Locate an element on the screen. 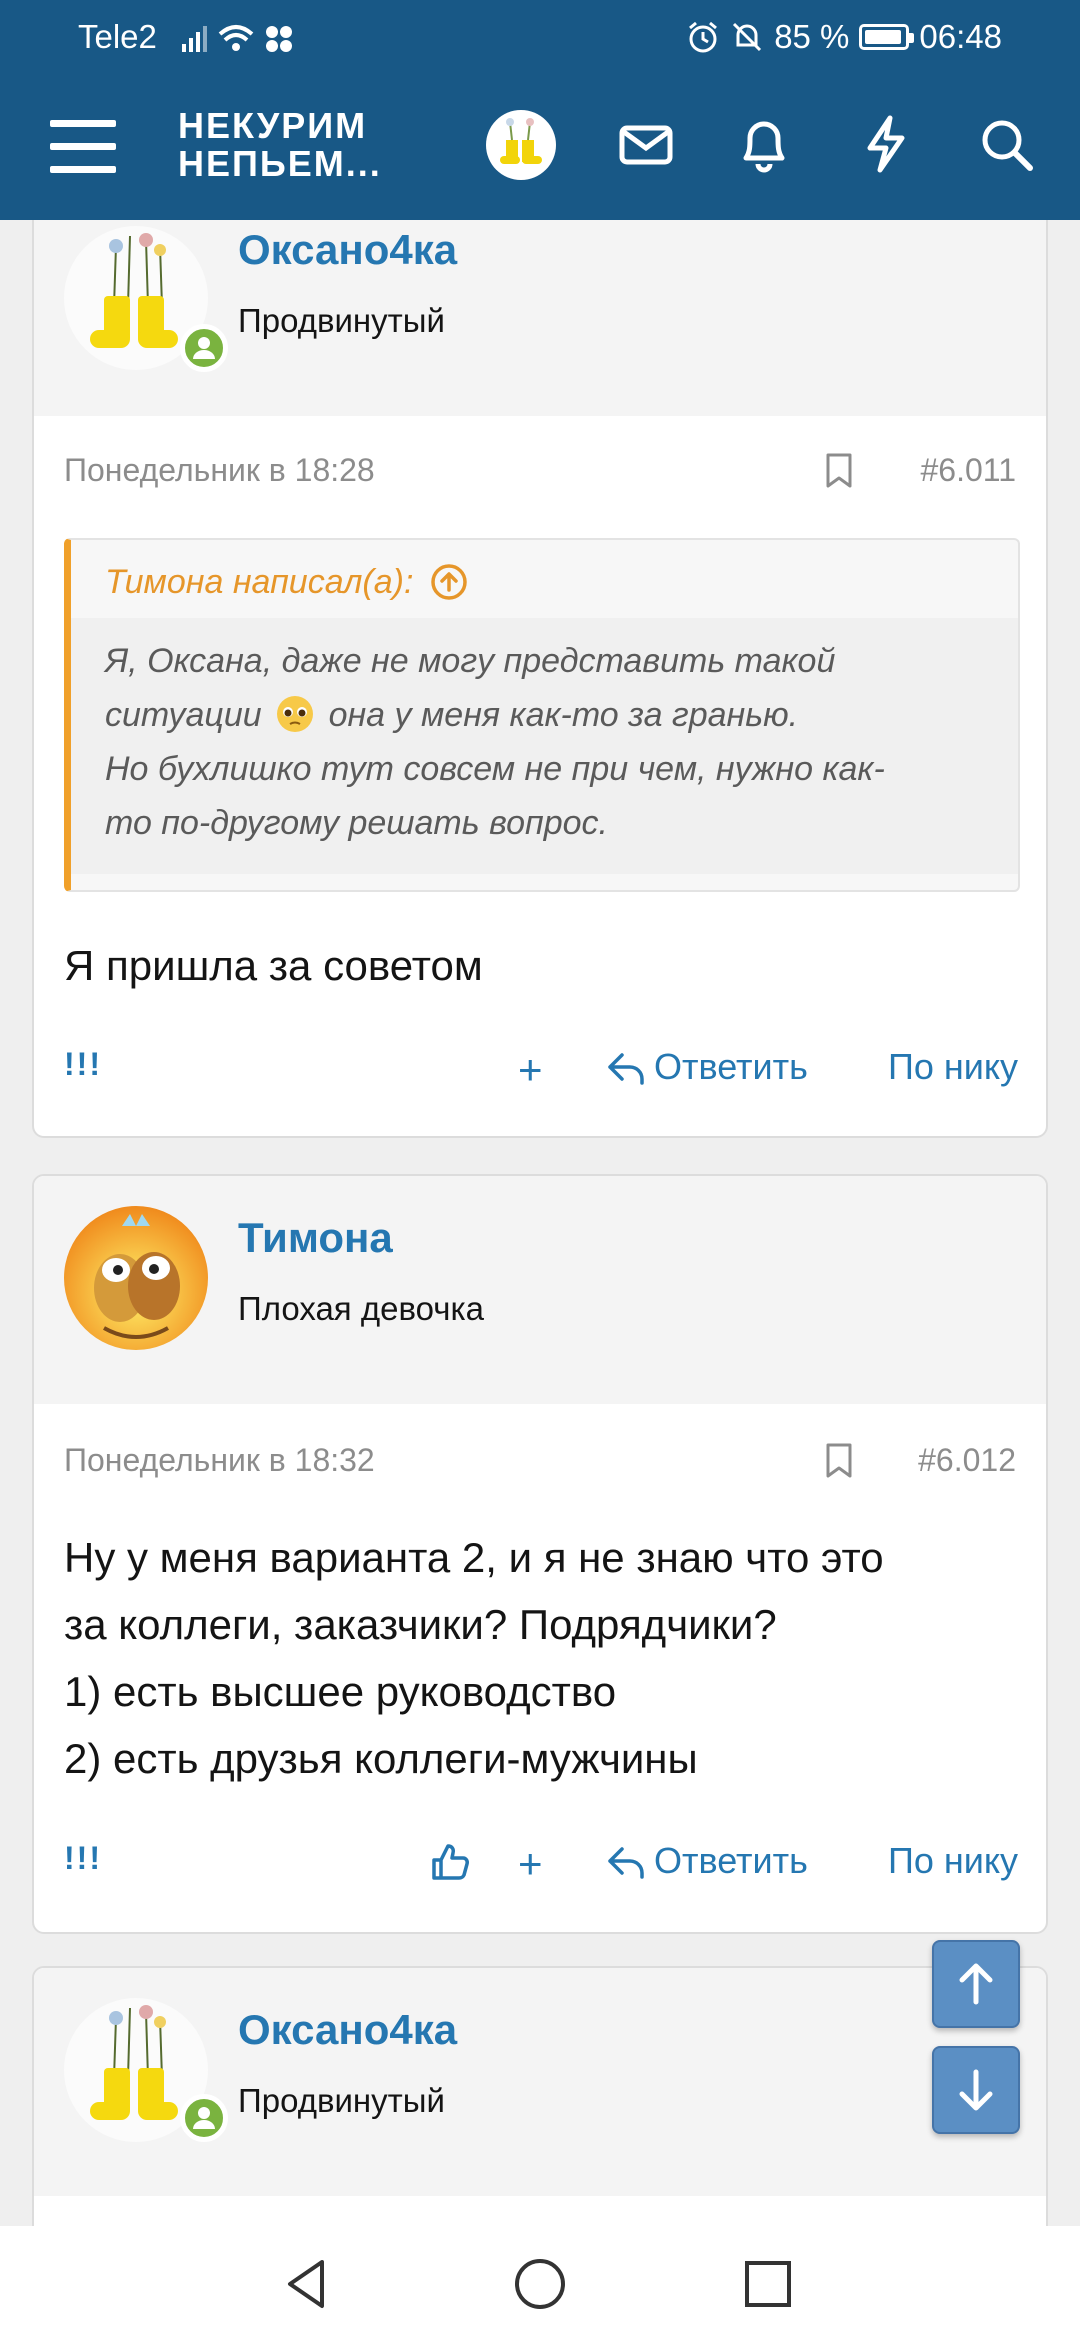  post-card: Оксано4ка Продвинутый is located at coordinates (540, 2116).